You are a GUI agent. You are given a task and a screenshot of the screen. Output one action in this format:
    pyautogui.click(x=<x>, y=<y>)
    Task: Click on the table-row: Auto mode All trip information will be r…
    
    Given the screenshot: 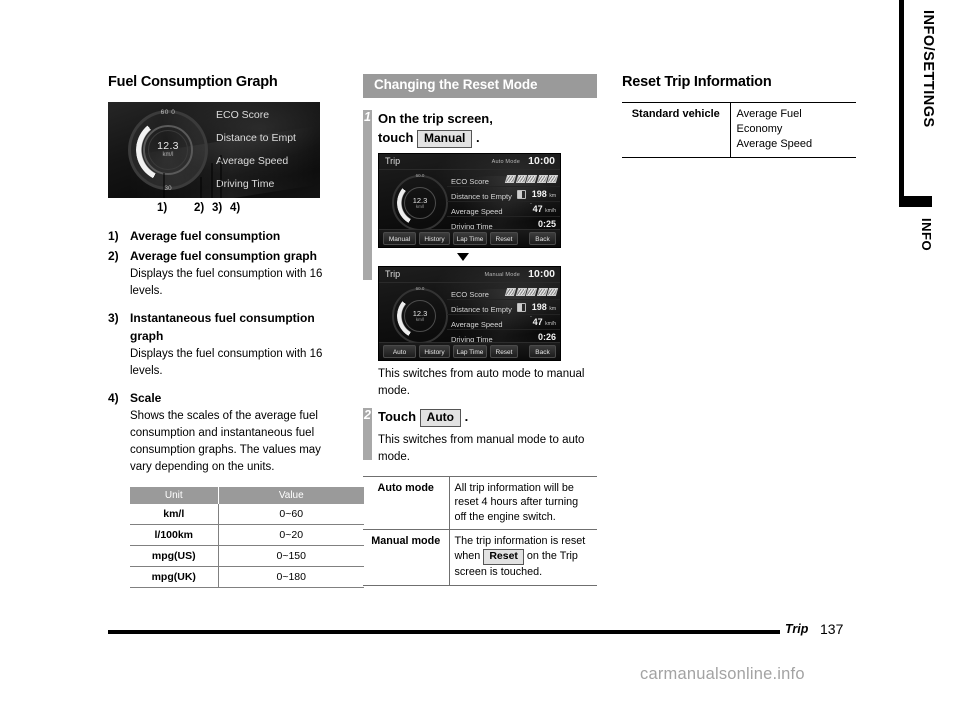 What is the action you would take?
    pyautogui.click(x=480, y=503)
    